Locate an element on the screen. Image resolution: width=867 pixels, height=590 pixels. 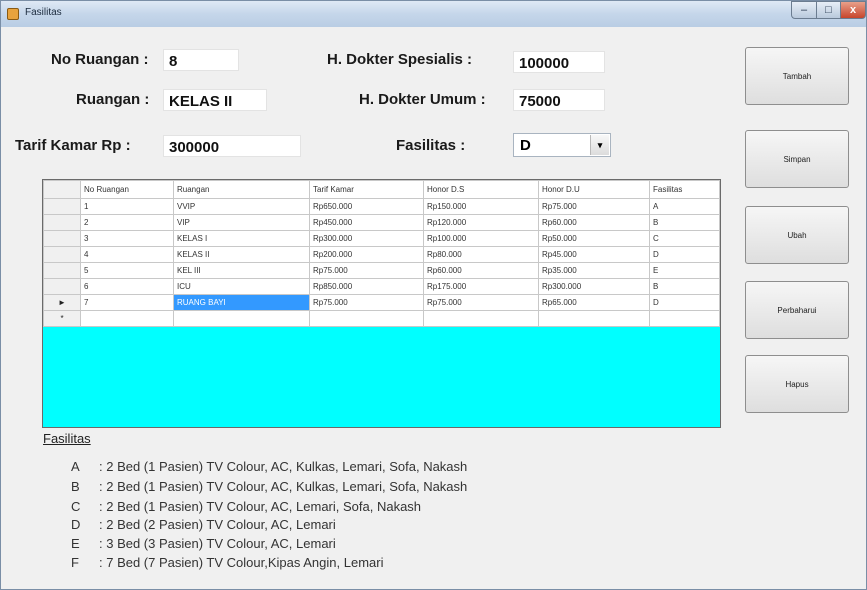
table-row-new: * is located at coordinates (381, 318).